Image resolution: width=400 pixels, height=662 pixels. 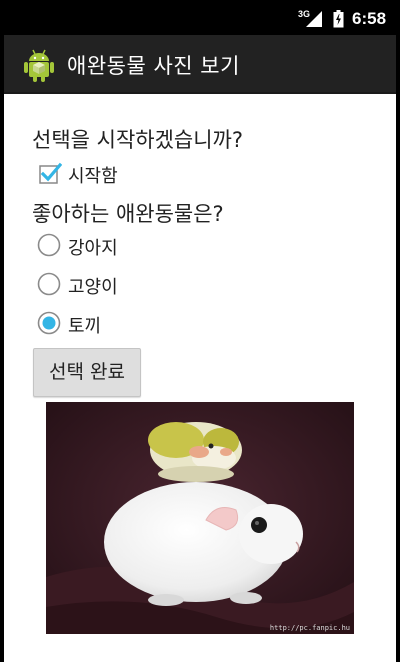 What do you see at coordinates (87, 372) in the screenshot?
I see `submit-button: 선택 완료` at bounding box center [87, 372].